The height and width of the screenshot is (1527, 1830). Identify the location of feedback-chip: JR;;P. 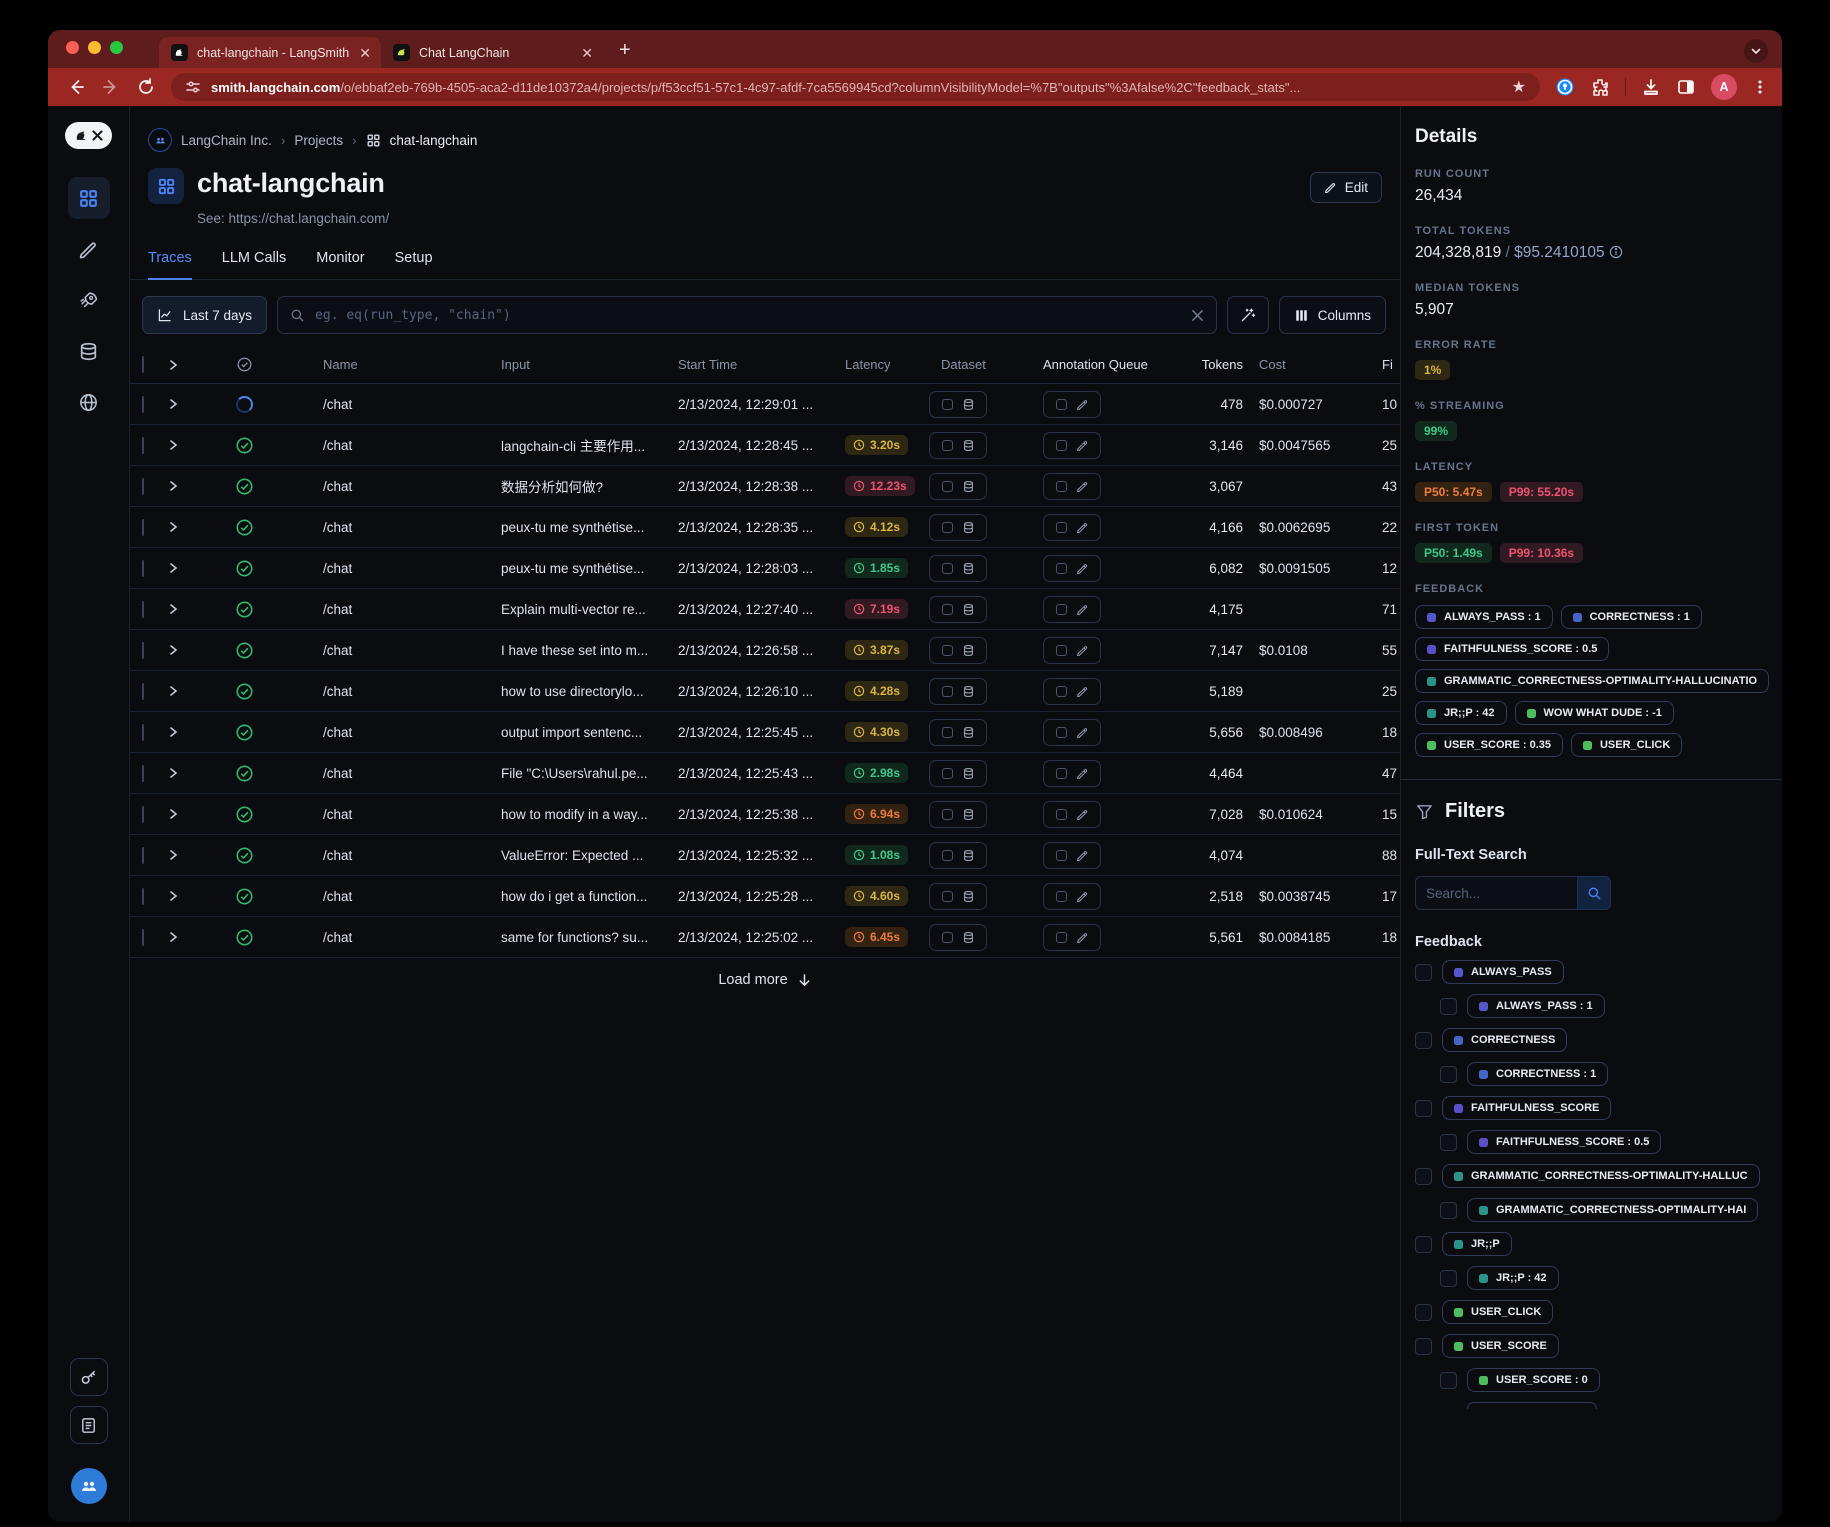
(1477, 1244).